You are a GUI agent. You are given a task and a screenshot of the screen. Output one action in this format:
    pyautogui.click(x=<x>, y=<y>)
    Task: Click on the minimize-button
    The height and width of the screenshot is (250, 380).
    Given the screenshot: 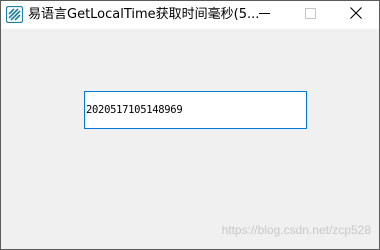 What is the action you would take?
    pyautogui.click(x=264, y=15)
    